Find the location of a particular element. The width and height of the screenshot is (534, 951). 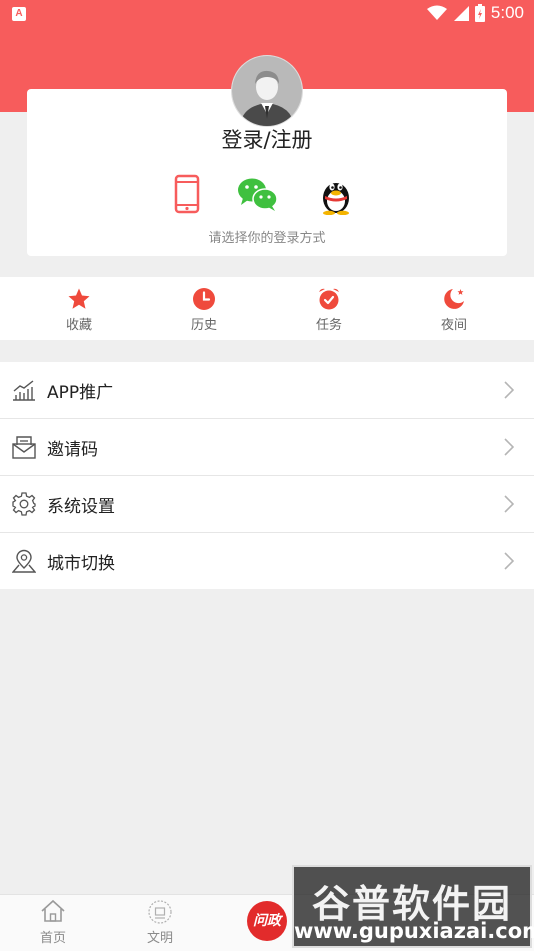

phone-icon is located at coordinates (187, 194).